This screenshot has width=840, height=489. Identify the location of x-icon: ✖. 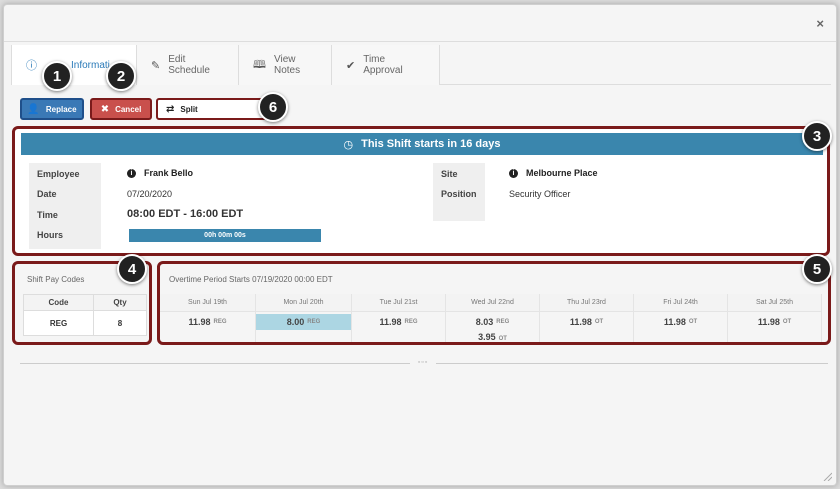
(105, 109).